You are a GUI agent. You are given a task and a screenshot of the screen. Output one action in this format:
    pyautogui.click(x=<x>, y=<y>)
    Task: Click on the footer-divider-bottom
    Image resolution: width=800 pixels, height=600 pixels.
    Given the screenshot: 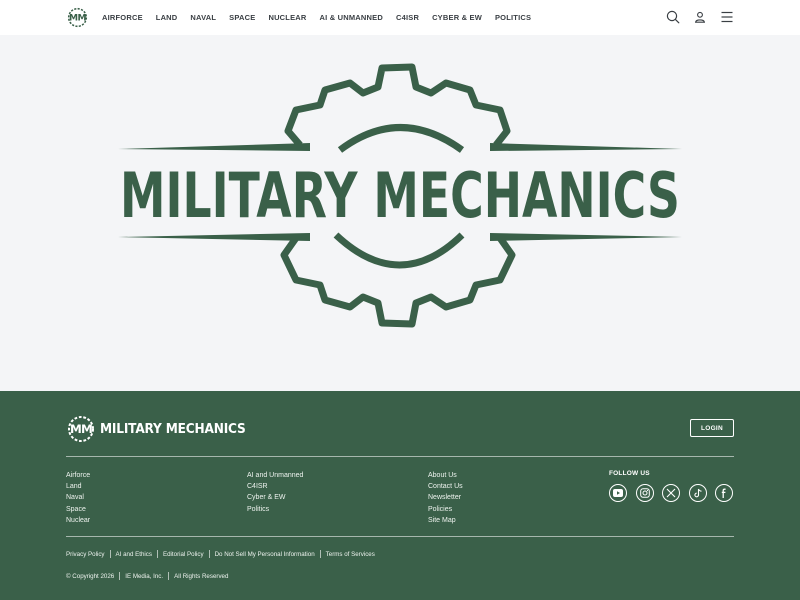 What is the action you would take?
    pyautogui.click(x=400, y=536)
    